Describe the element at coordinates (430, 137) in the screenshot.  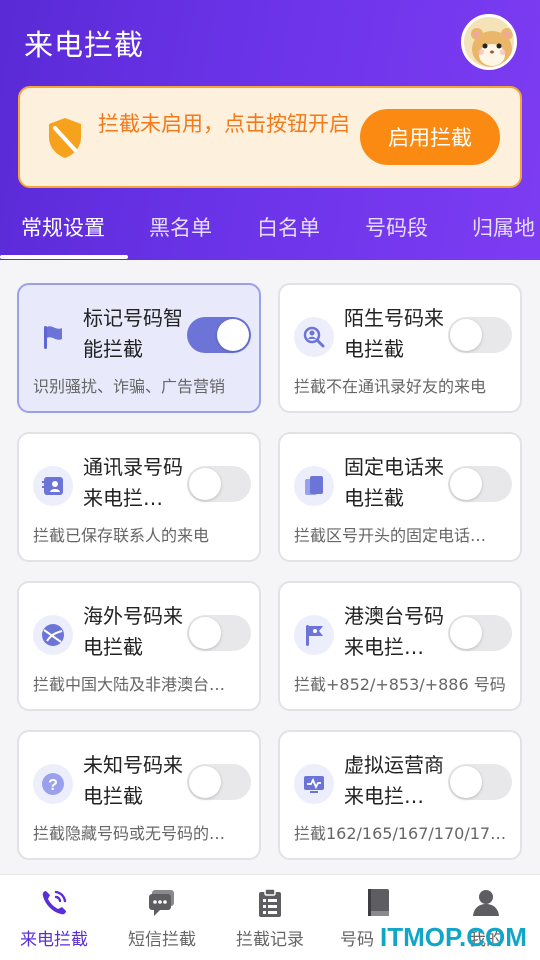
I see `enable-interception-button: 启用拦截` at that location.